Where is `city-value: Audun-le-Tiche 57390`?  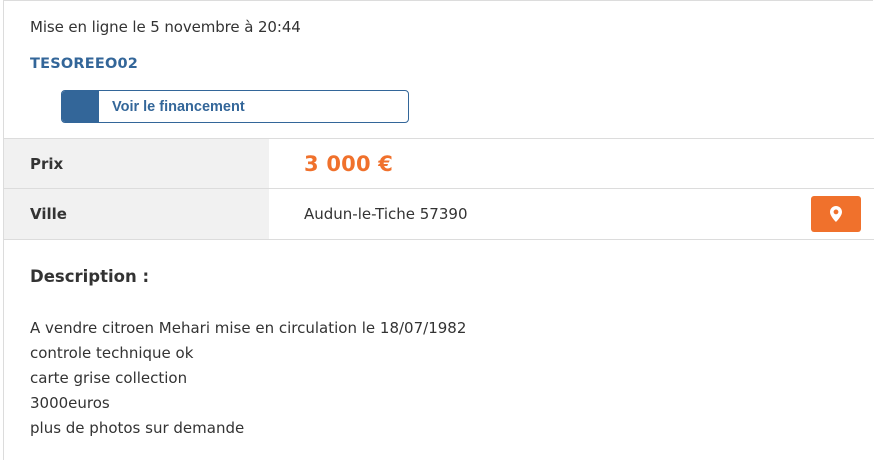
city-value: Audun-le-Tiche 57390 is located at coordinates (386, 214).